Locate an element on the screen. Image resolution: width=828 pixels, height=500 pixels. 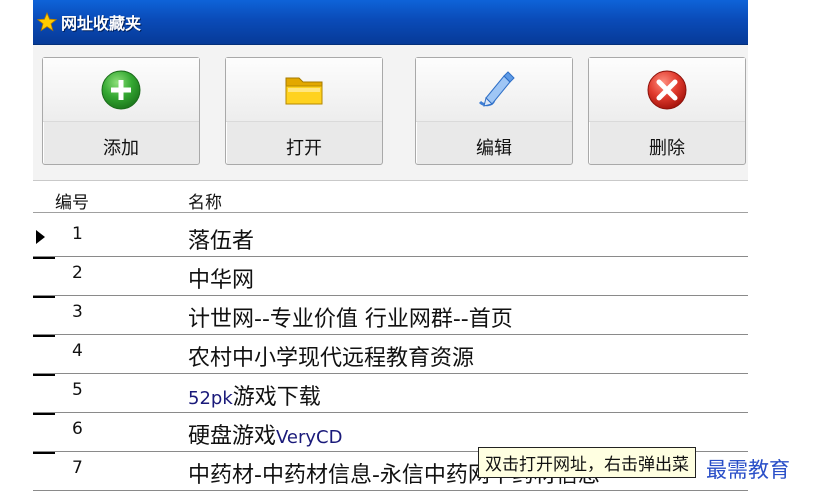
row-name: 农村中小学现代远程教育资源 is located at coordinates (331, 358).